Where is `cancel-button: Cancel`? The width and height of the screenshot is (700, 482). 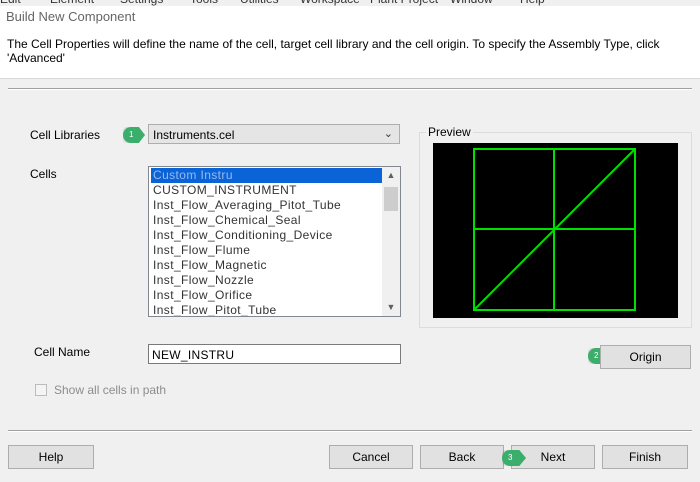
cancel-button: Cancel is located at coordinates (371, 457).